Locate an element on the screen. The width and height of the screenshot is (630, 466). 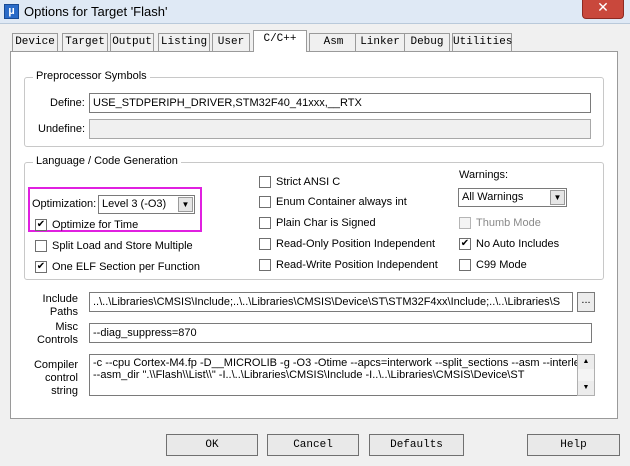
one-elf-section-label: One ELF Section per Function is located at coordinates (126, 267).